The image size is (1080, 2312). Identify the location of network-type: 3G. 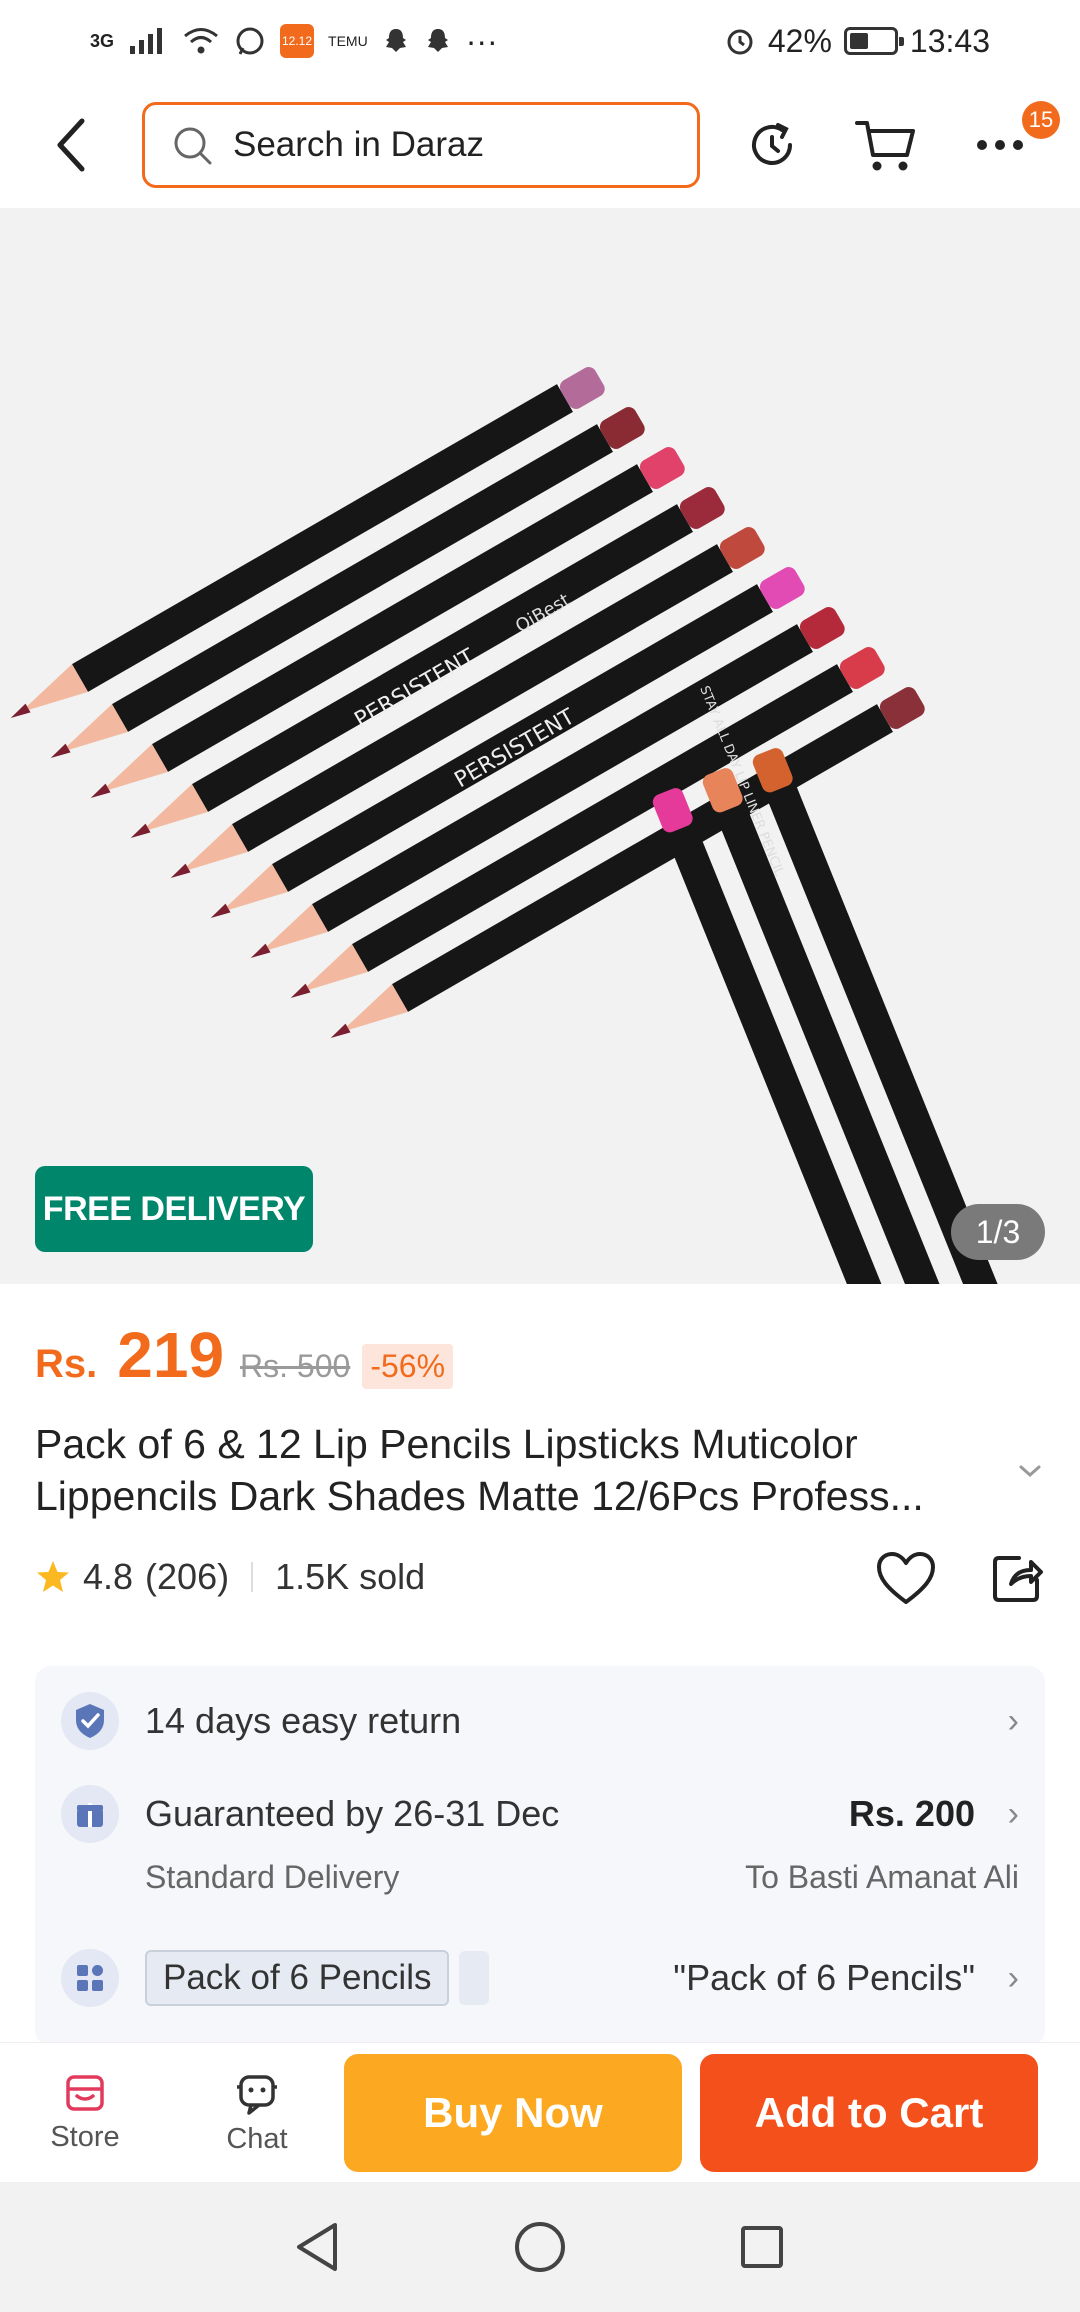
(102, 40).